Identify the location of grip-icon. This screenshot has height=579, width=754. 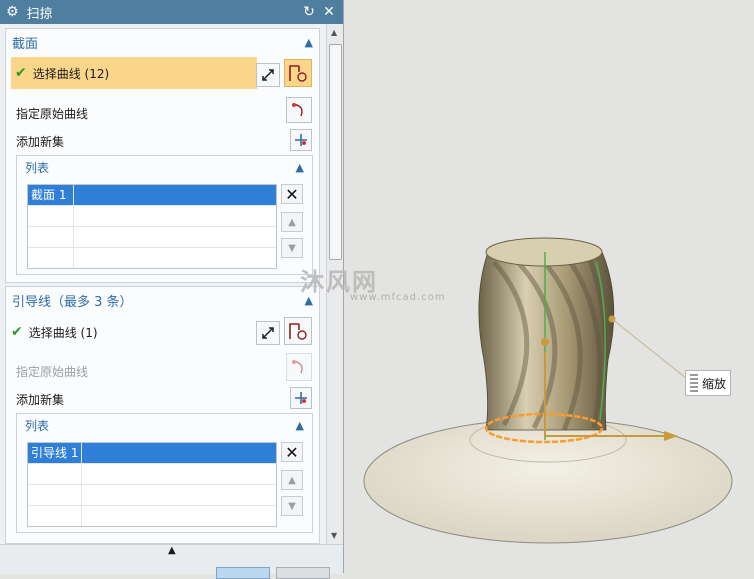
(694, 383).